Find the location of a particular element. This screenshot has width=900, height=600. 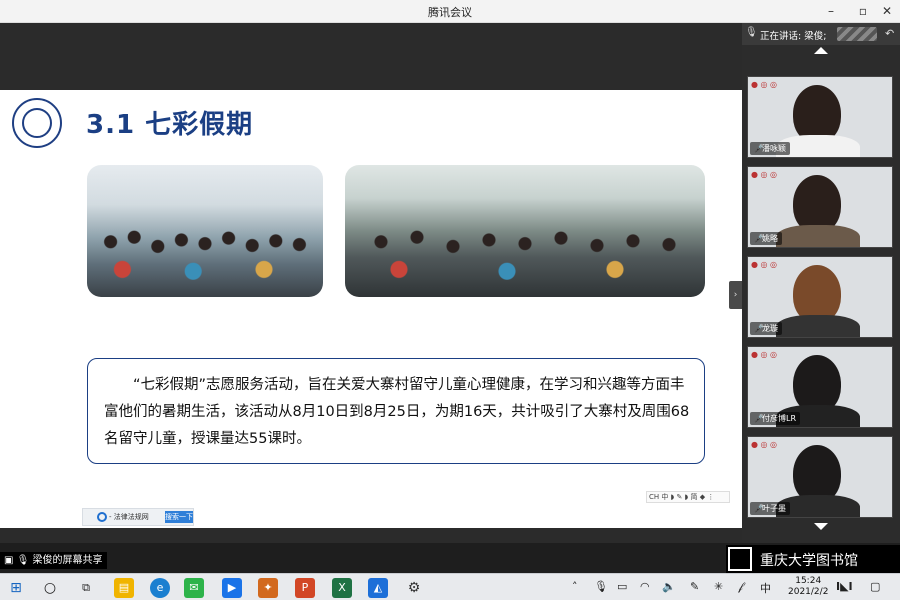

window-titlebar: 腾讯会议 – ▫ ✕ is located at coordinates (450, 11).